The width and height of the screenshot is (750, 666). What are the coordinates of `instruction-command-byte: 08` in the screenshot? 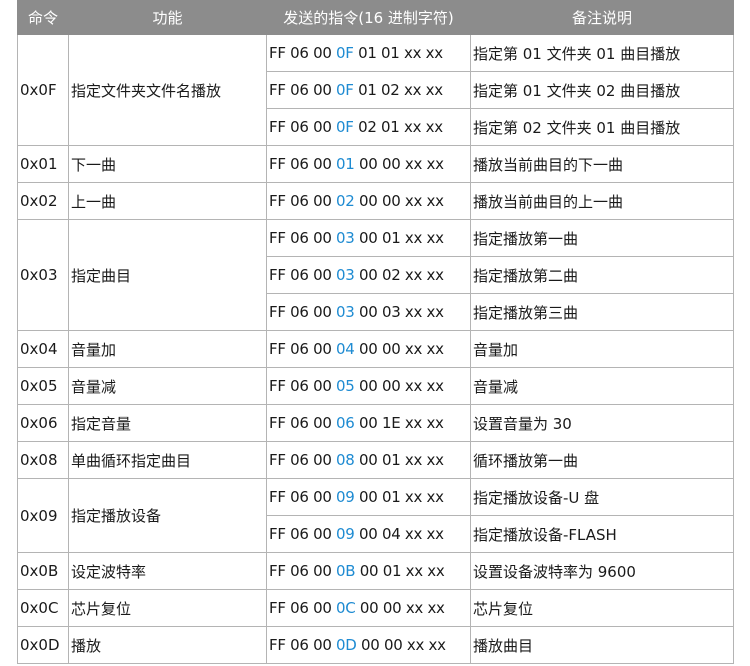 It's located at (345, 460).